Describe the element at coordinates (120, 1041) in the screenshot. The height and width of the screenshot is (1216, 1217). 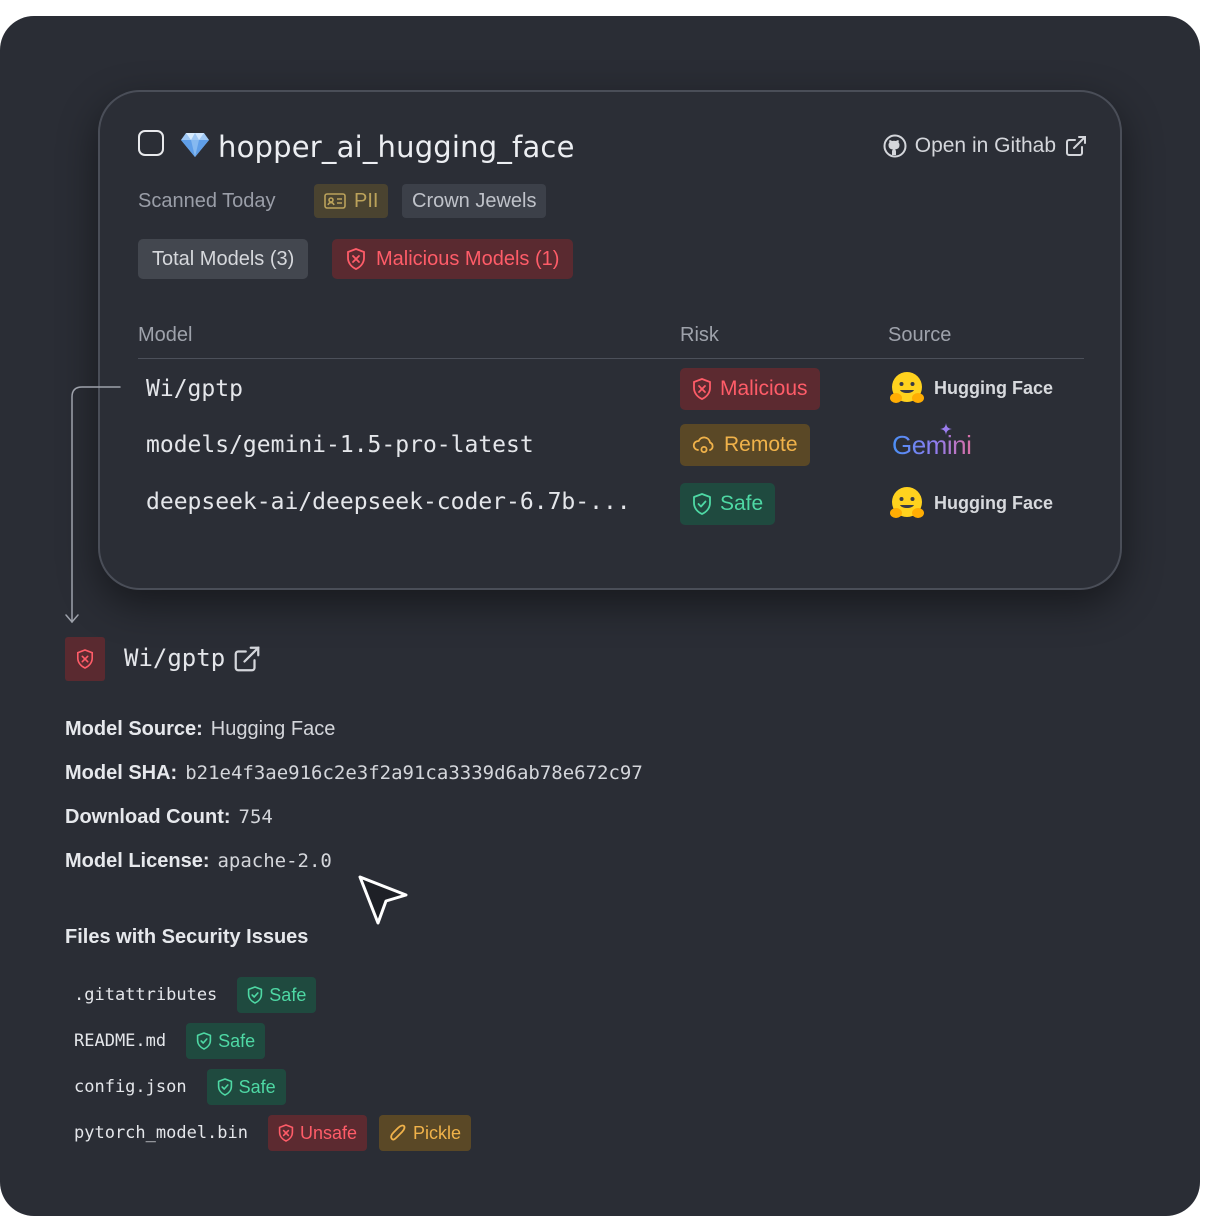
I see `file-name: README.md` at that location.